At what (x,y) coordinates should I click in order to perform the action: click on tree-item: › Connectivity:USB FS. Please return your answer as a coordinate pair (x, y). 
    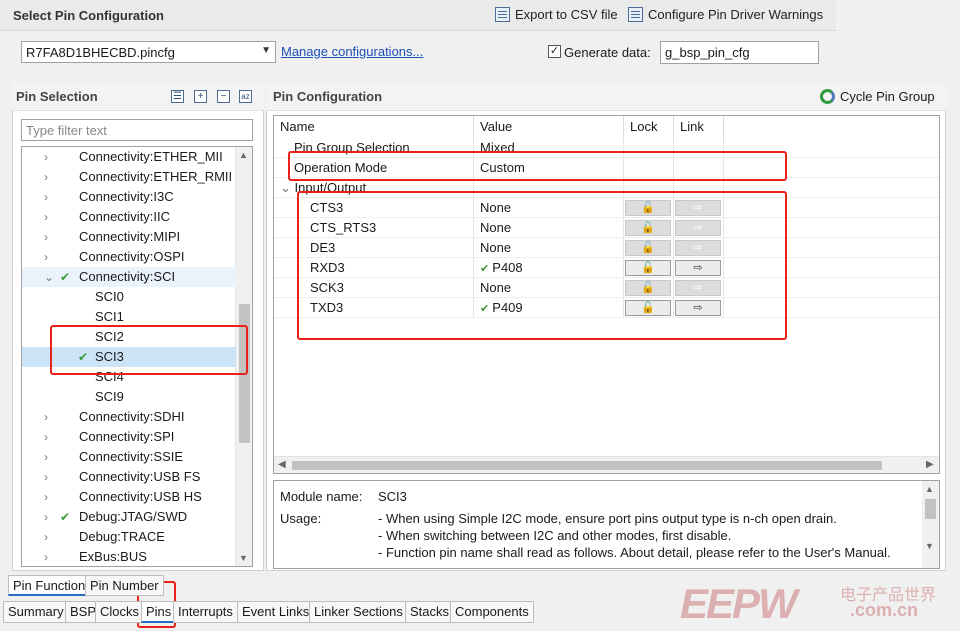
    Looking at the image, I should click on (129, 477).